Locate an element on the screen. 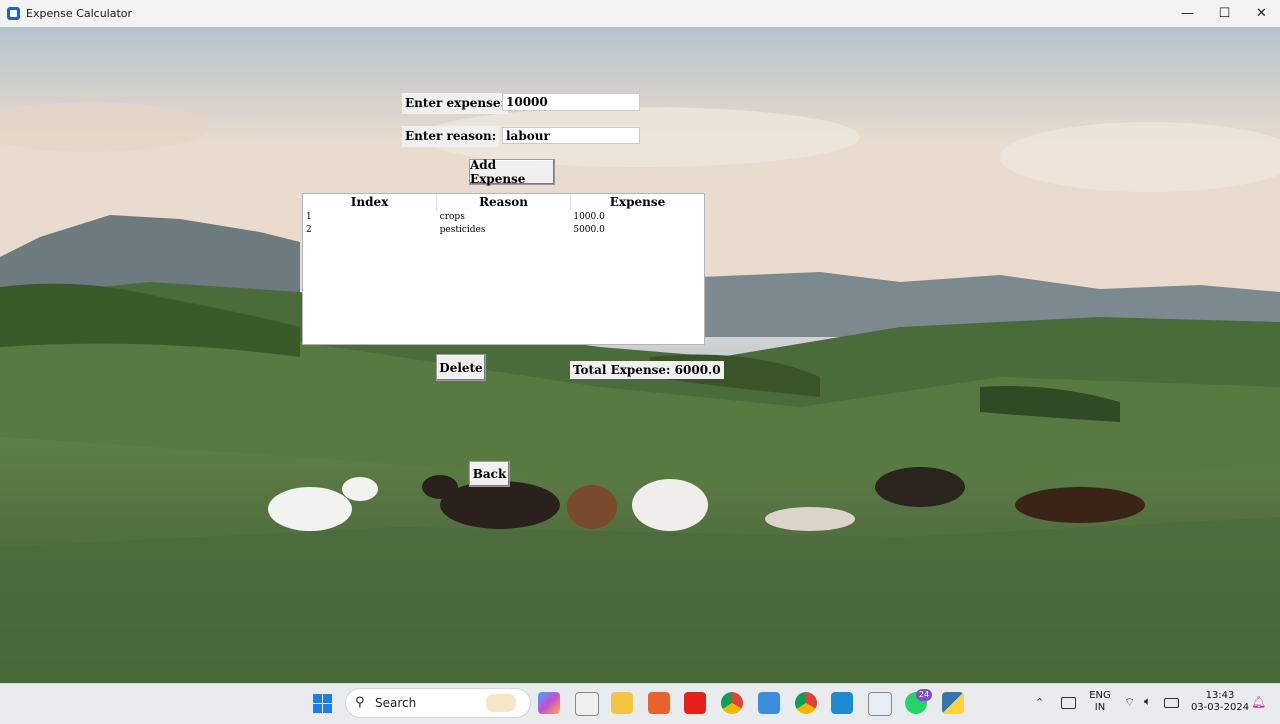 The height and width of the screenshot is (724, 1280). cell-expense: 1000.0 is located at coordinates (589, 217).